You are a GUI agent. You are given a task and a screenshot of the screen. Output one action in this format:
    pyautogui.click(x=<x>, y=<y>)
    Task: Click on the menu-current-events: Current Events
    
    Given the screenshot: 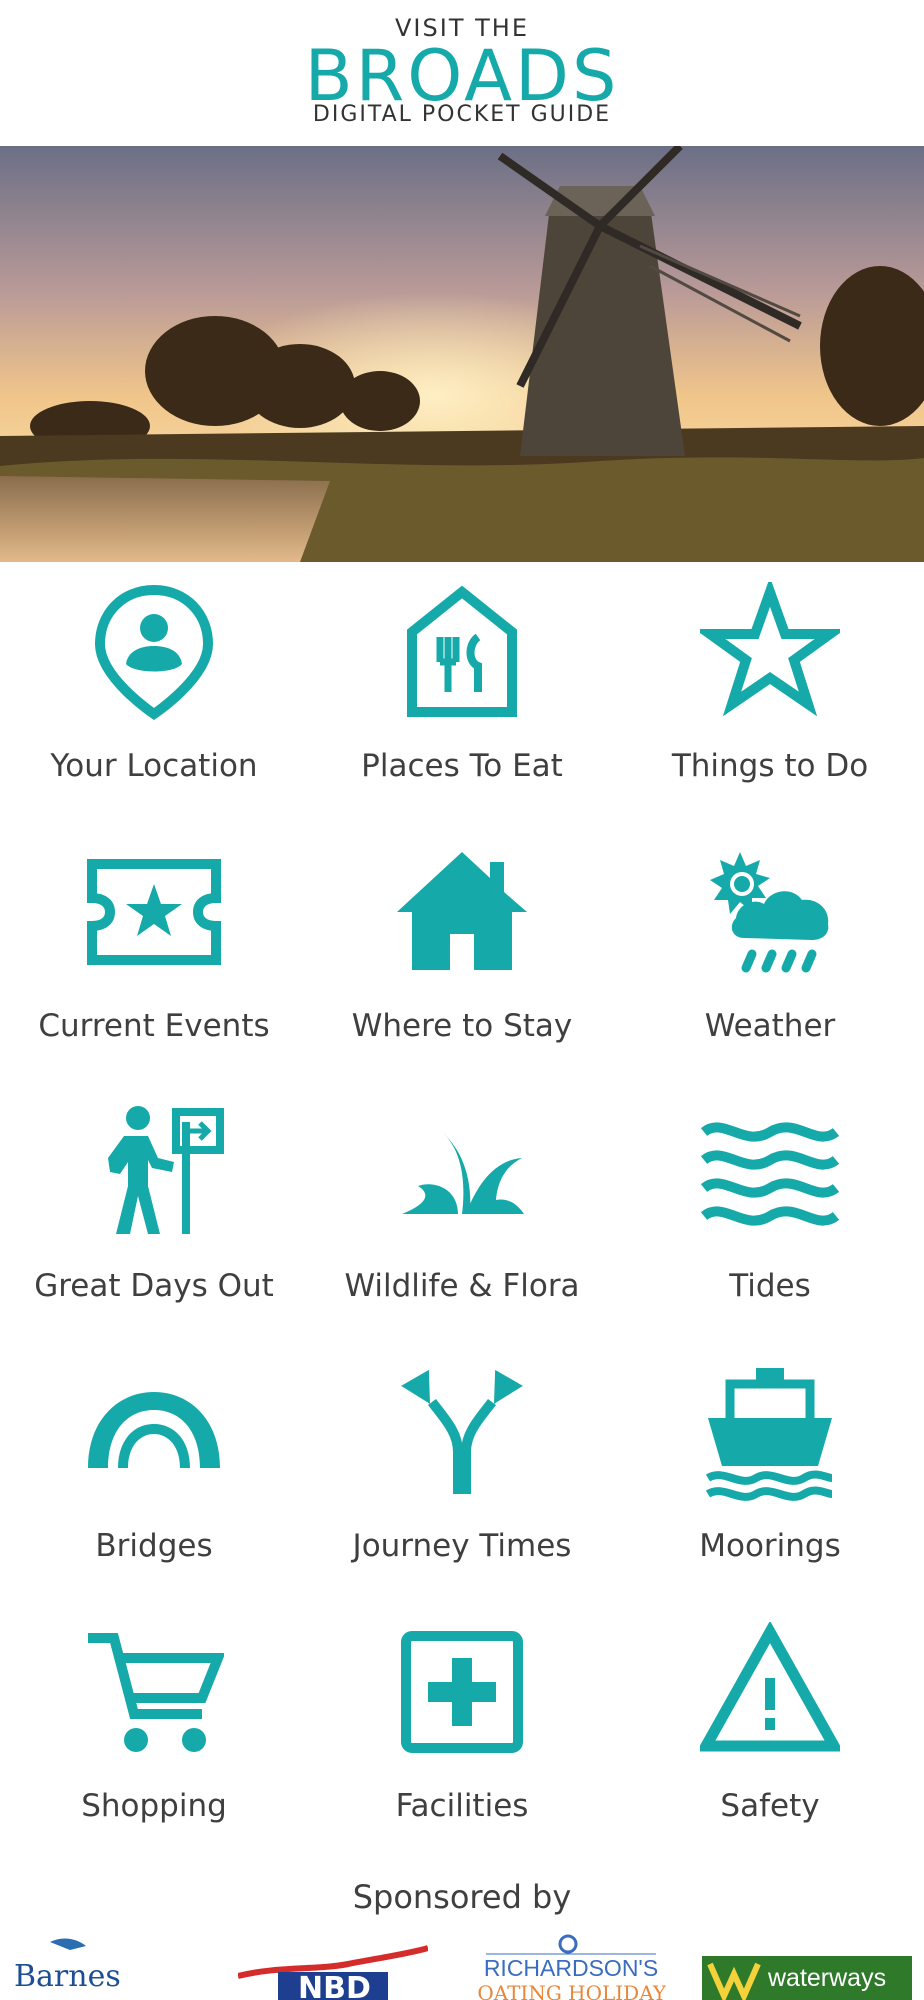 What is the action you would take?
    pyautogui.click(x=154, y=952)
    